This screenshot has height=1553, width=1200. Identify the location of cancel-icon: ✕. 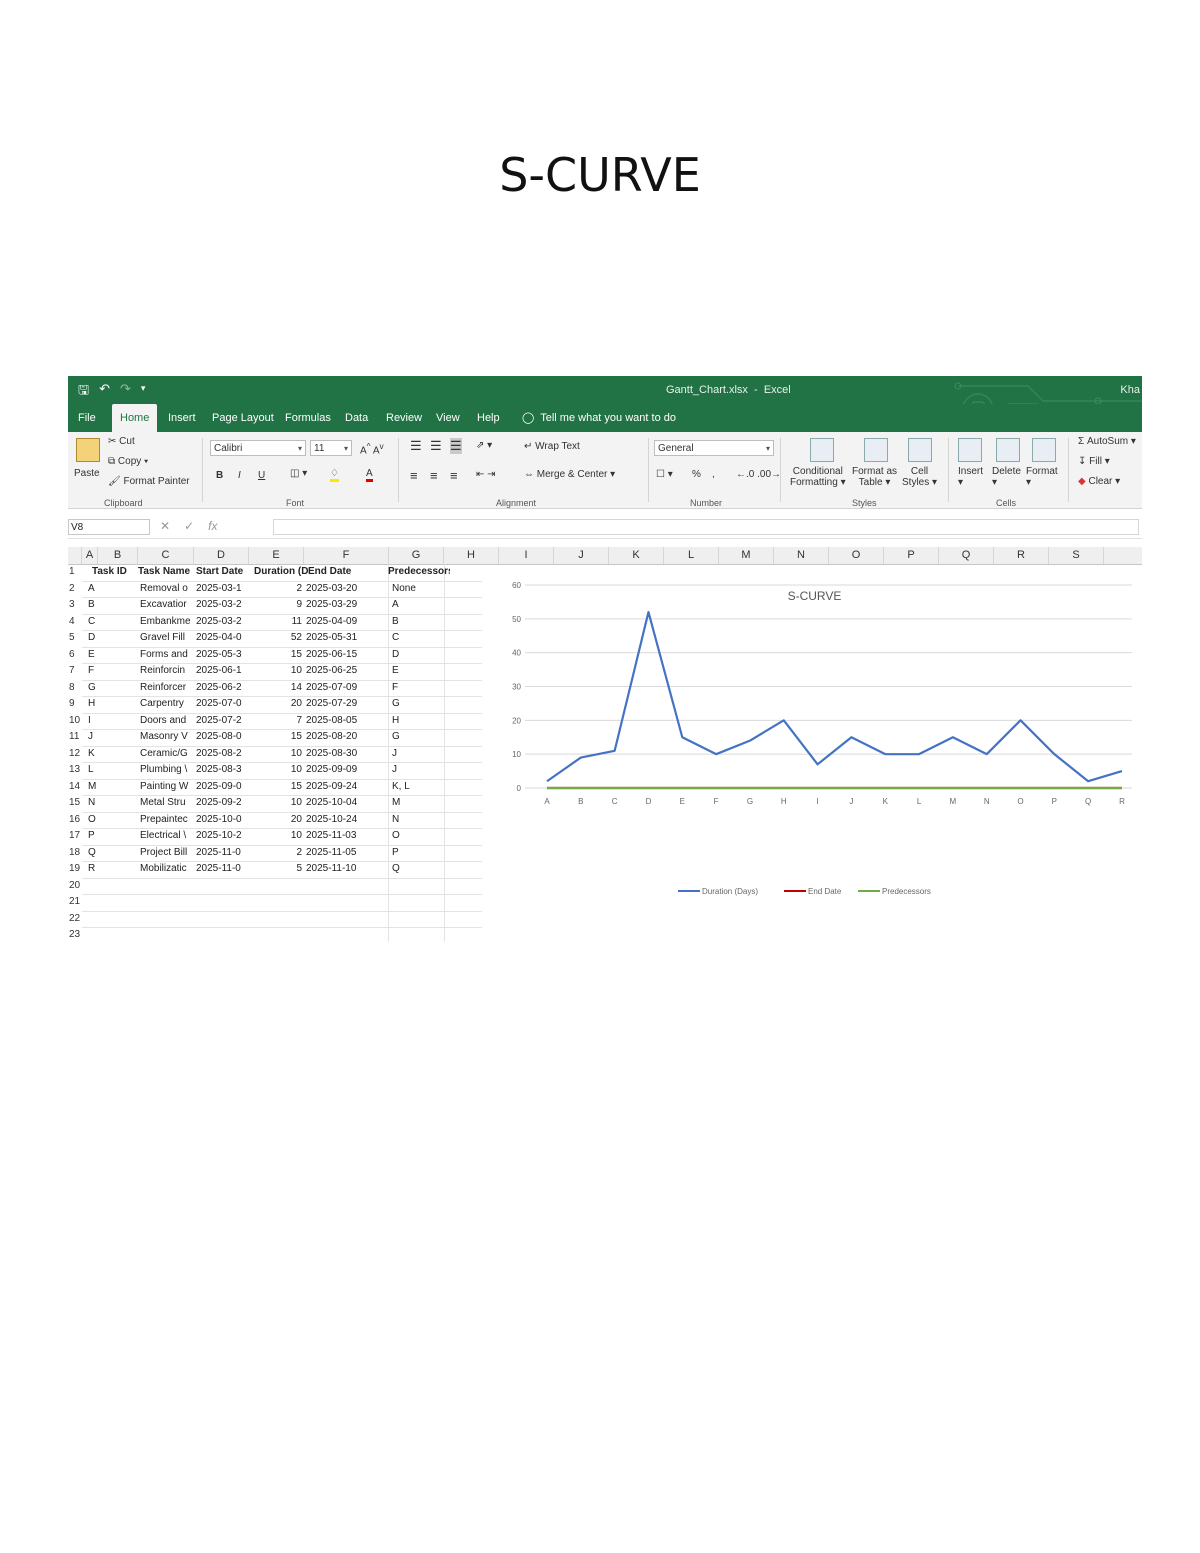
(165, 526).